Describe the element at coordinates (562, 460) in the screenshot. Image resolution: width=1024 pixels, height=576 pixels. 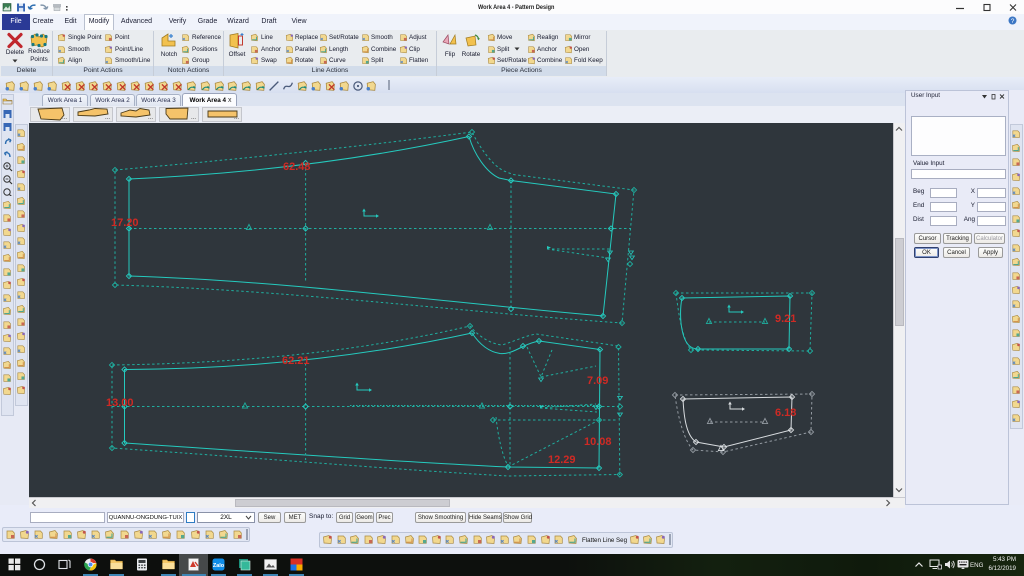
I see `svg-text: 12.29` at that location.